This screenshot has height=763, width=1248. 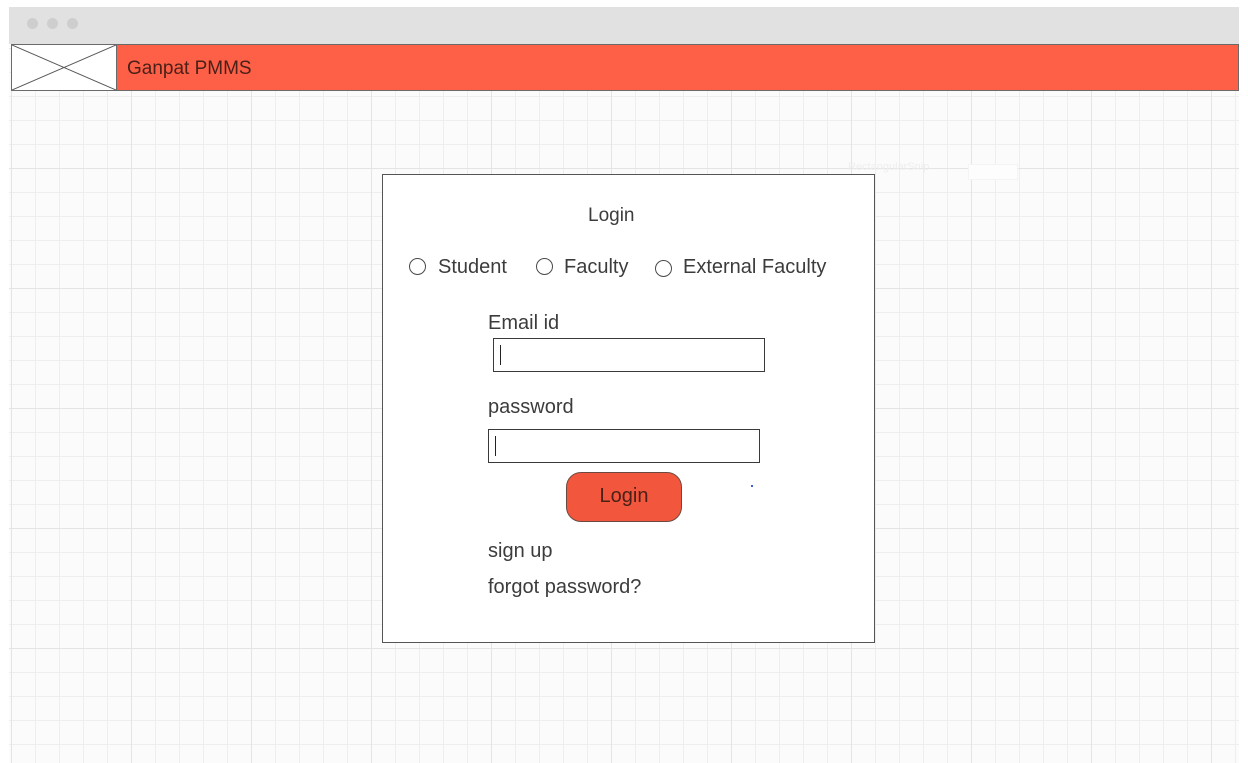 I want to click on password-text-cursor, so click(x=495, y=446).